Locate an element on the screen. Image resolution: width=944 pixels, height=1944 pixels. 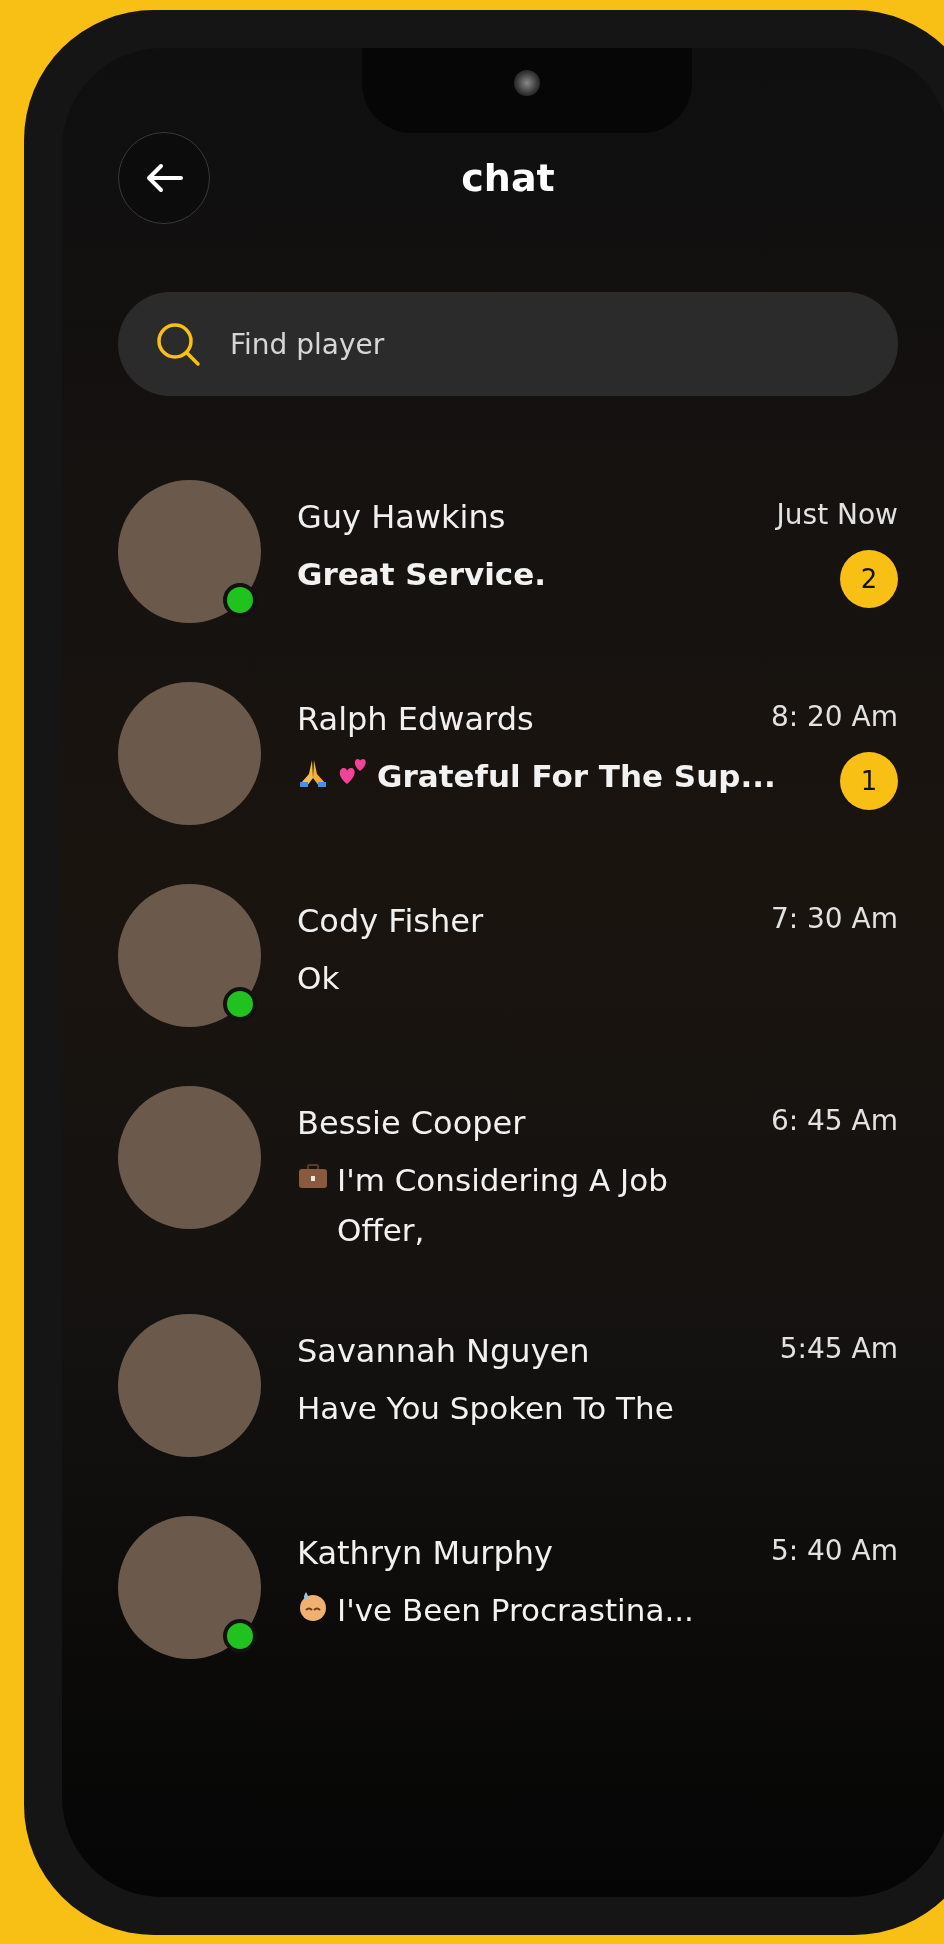
message-time: Just Now is located at coordinates (837, 514).